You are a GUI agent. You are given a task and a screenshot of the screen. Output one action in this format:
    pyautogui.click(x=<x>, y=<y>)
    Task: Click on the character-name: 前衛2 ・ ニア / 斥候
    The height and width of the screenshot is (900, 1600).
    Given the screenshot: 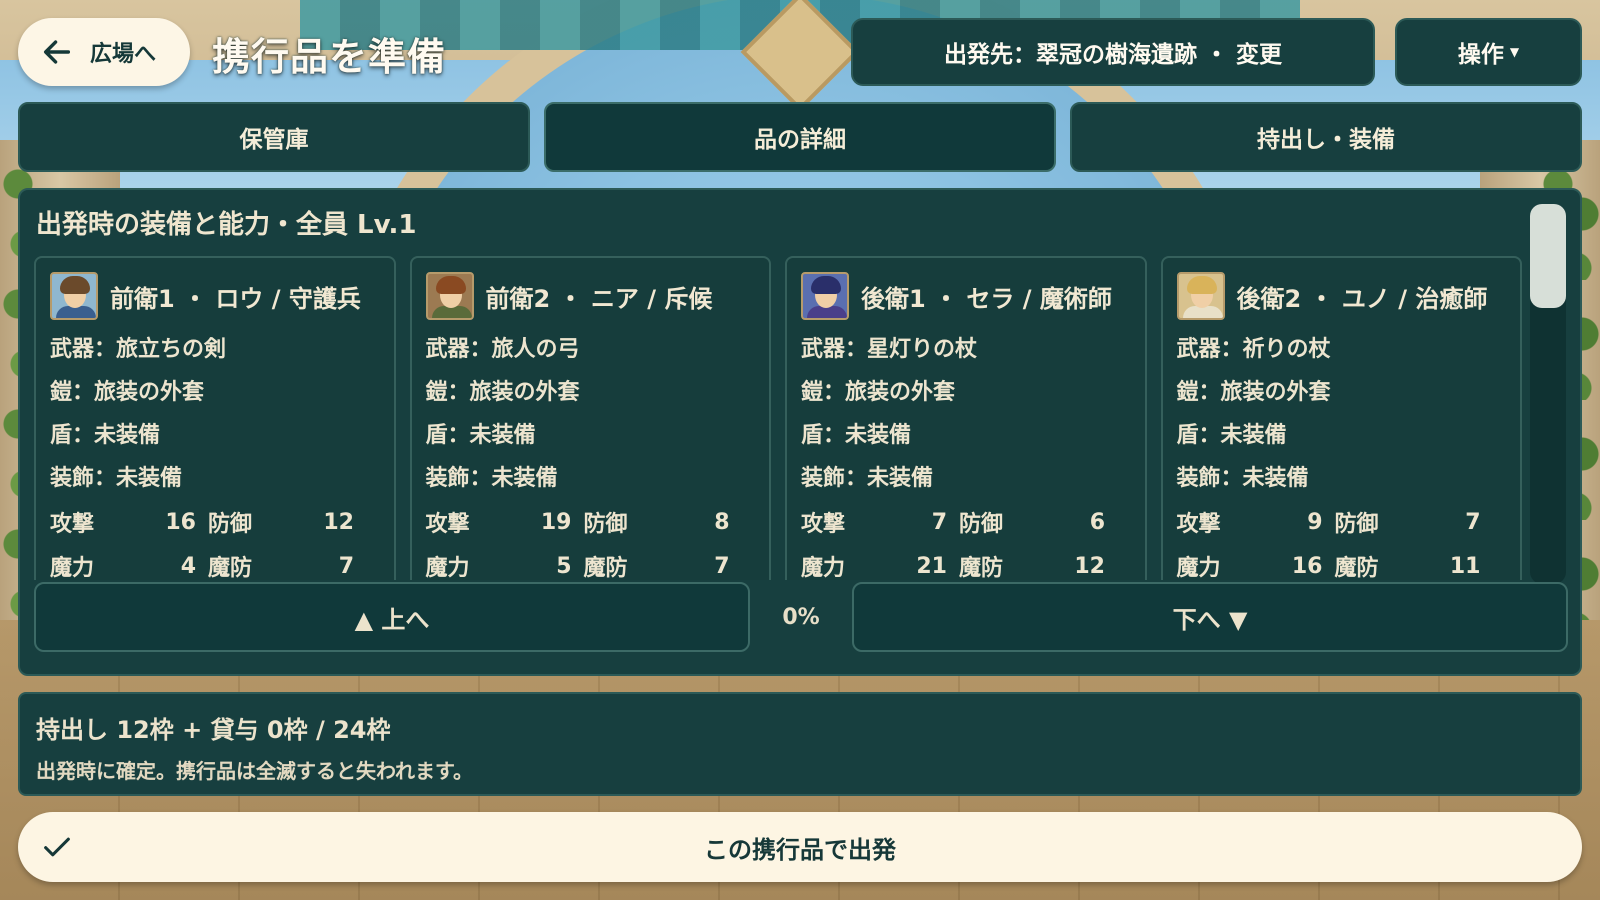 What is the action you would take?
    pyautogui.click(x=599, y=298)
    